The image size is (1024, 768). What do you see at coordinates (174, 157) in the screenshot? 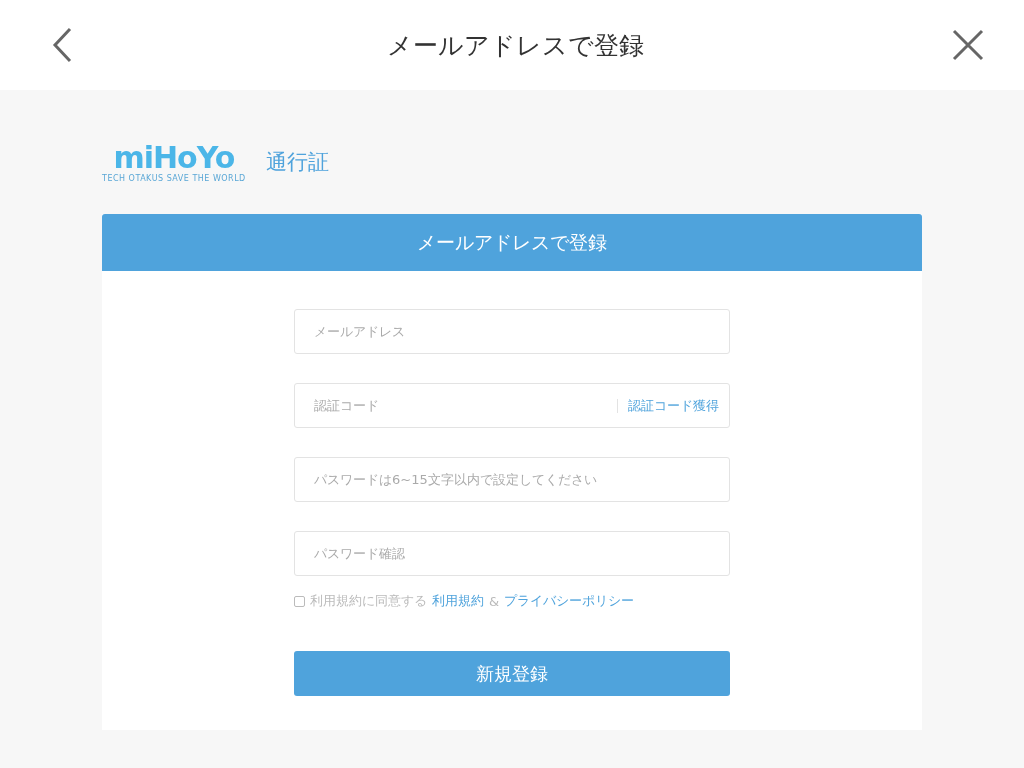
I see `logo-wordmark: miHoYo` at bounding box center [174, 157].